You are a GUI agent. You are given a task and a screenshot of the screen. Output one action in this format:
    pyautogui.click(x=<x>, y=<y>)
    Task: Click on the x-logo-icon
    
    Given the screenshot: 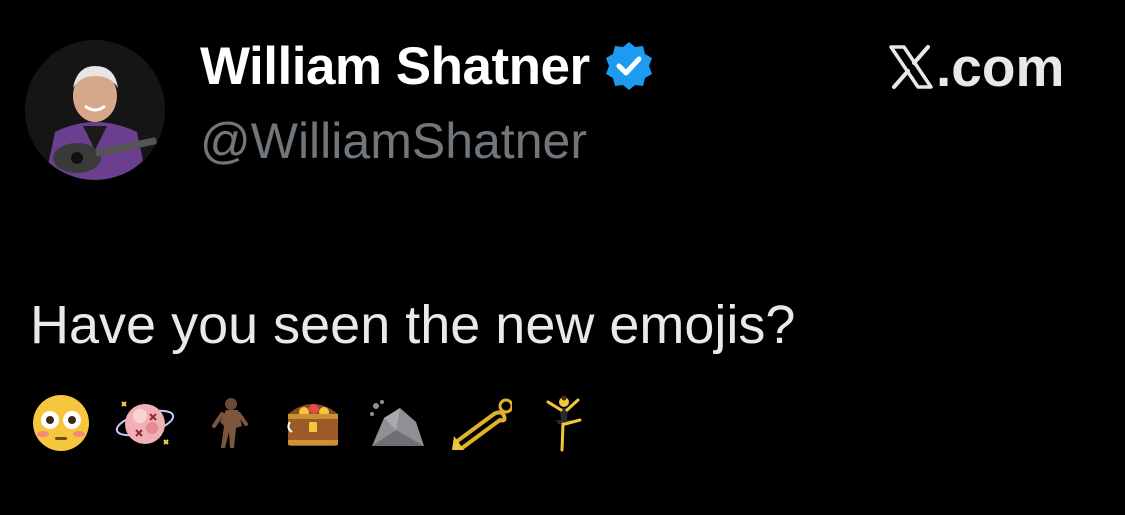 What is the action you would take?
    pyautogui.click(x=911, y=67)
    